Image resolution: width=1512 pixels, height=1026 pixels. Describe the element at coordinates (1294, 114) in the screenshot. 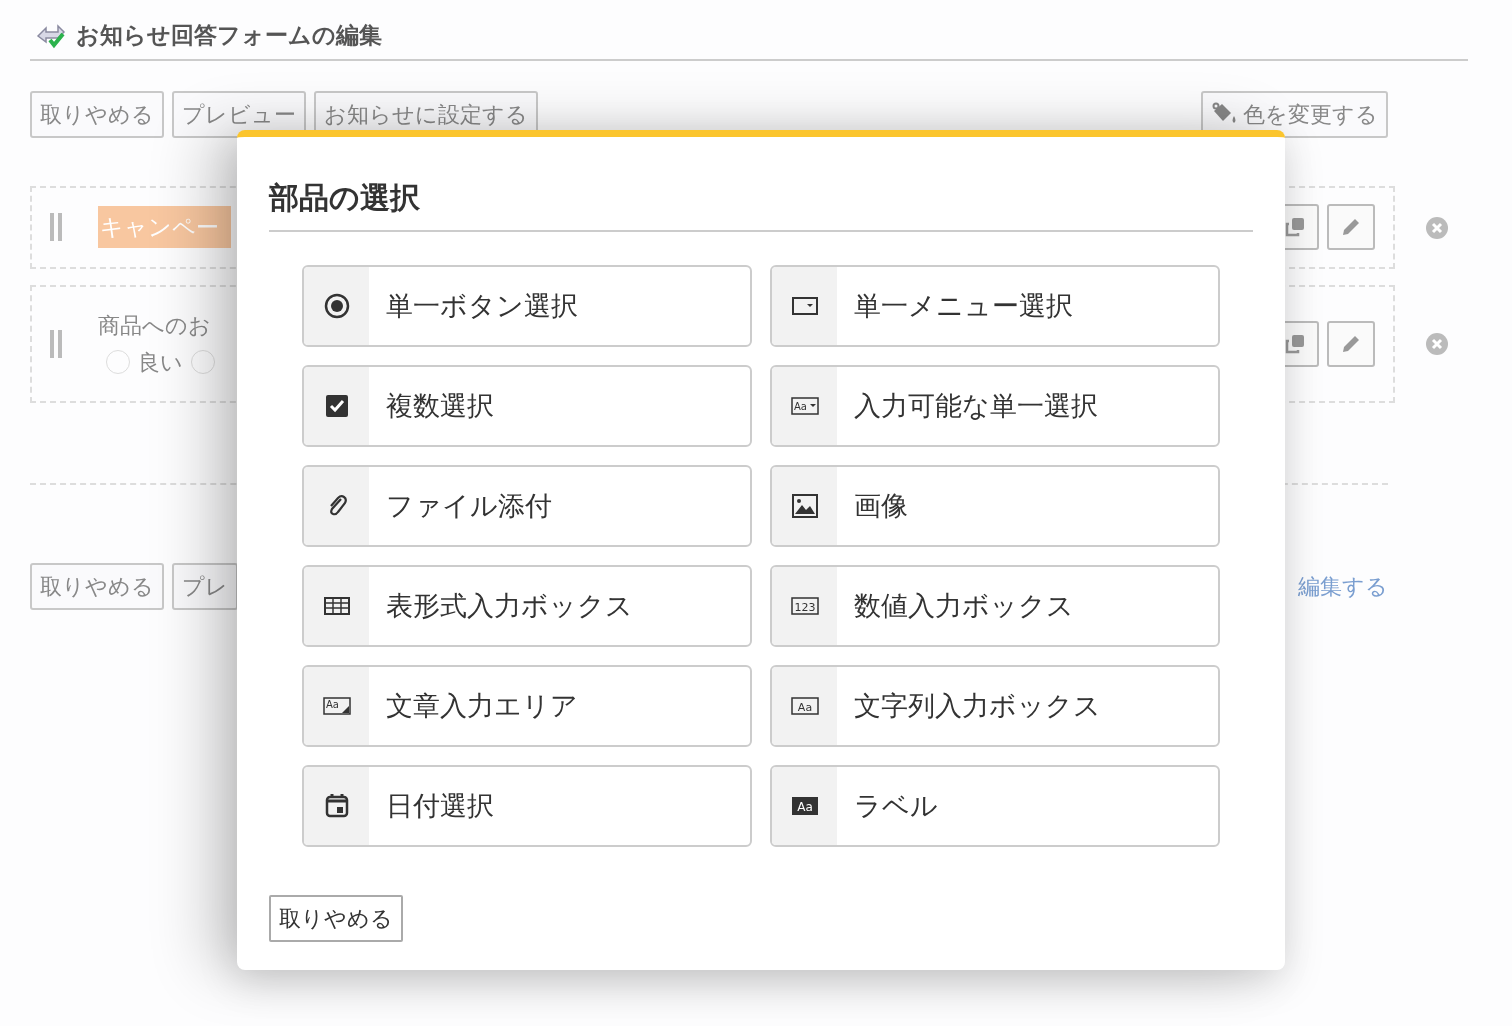

I see `color-button: 色を変更する` at that location.